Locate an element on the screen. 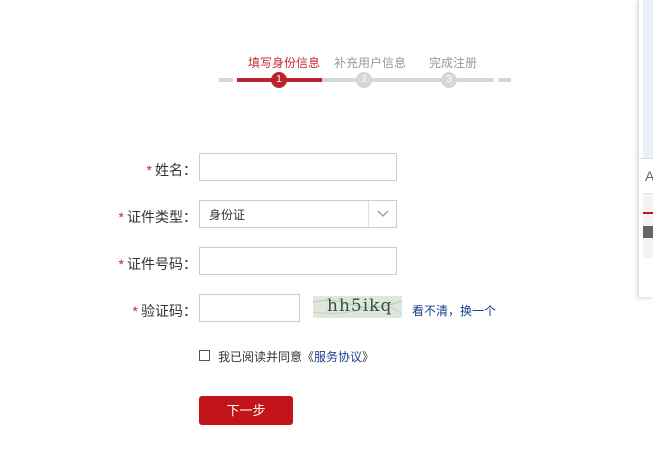 The width and height of the screenshot is (653, 470). step-1-label: 填写身份信息 is located at coordinates (284, 63).